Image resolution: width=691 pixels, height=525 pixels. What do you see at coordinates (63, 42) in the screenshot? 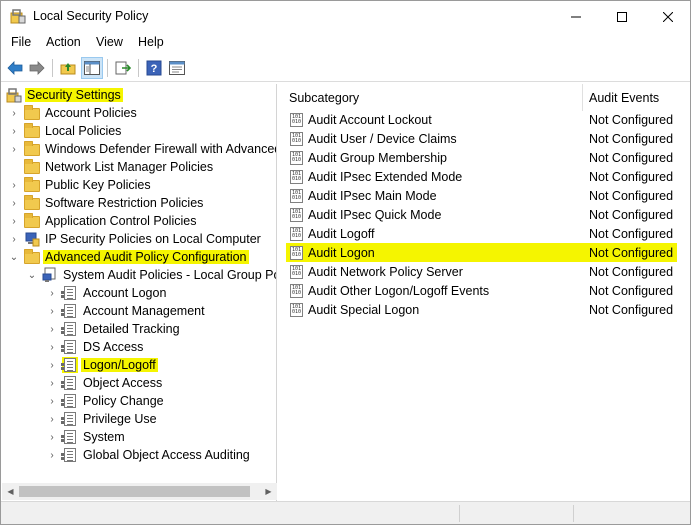
I see `menu-action: Action` at bounding box center [63, 42].